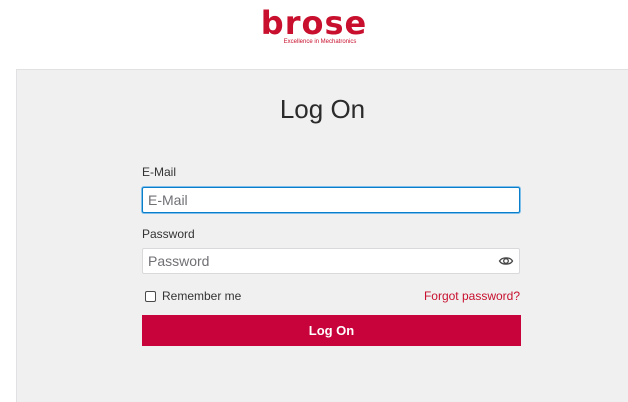  I want to click on log-on-button: Log On, so click(331, 330).